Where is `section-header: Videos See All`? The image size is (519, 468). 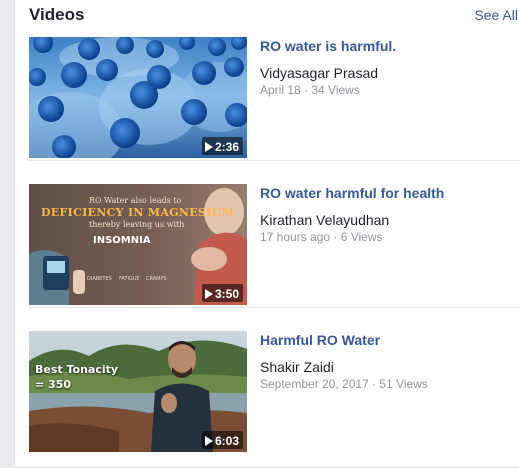 section-header: Videos See All is located at coordinates (274, 15).